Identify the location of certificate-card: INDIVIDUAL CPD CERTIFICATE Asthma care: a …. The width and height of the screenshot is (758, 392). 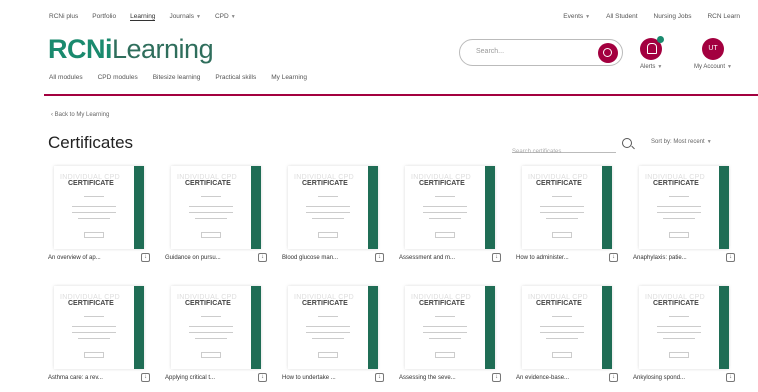
(98, 337).